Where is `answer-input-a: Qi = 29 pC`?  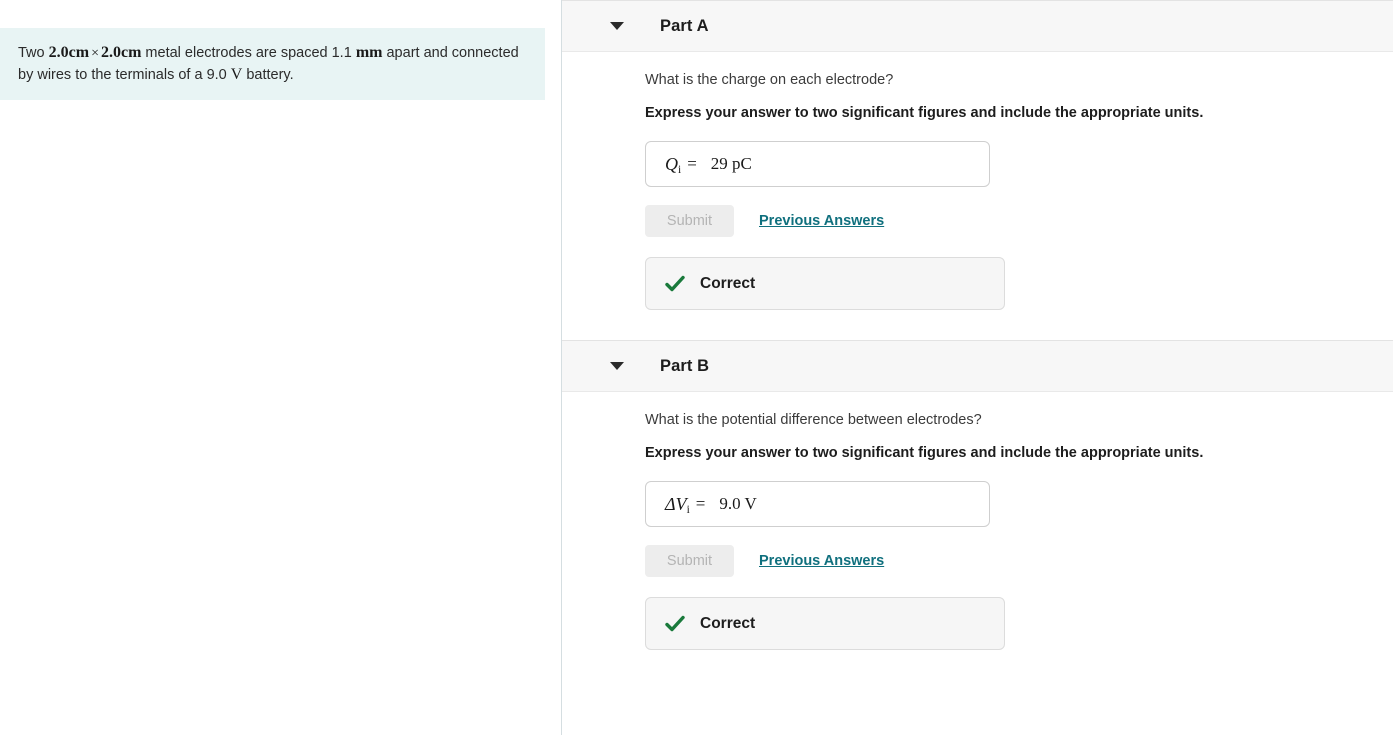 answer-input-a: Qi = 29 pC is located at coordinates (817, 164).